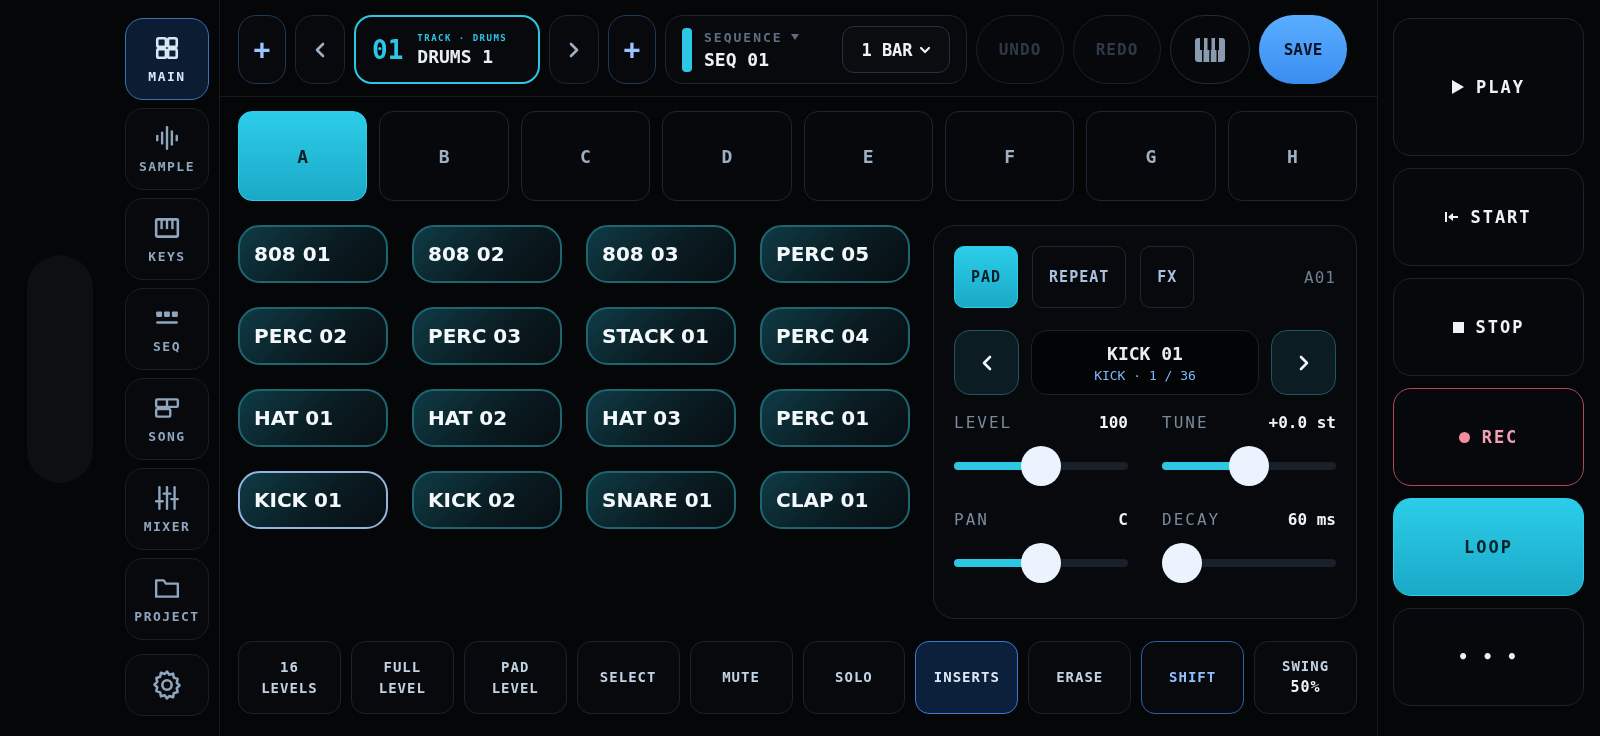 This screenshot has height=736, width=1600. What do you see at coordinates (1464, 437) in the screenshot?
I see `record-icon` at bounding box center [1464, 437].